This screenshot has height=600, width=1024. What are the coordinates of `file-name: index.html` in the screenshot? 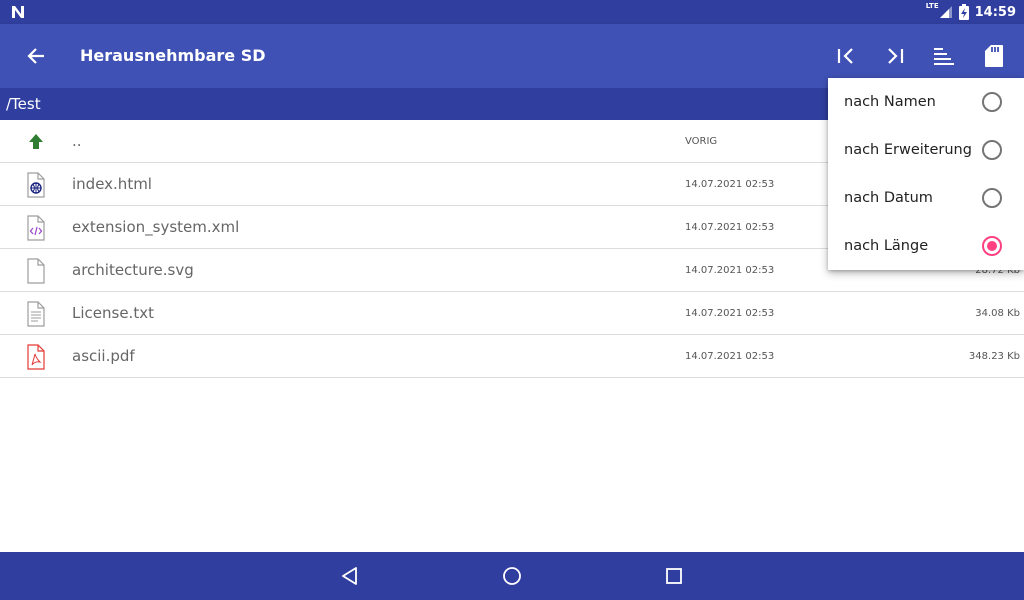 It's located at (112, 184).